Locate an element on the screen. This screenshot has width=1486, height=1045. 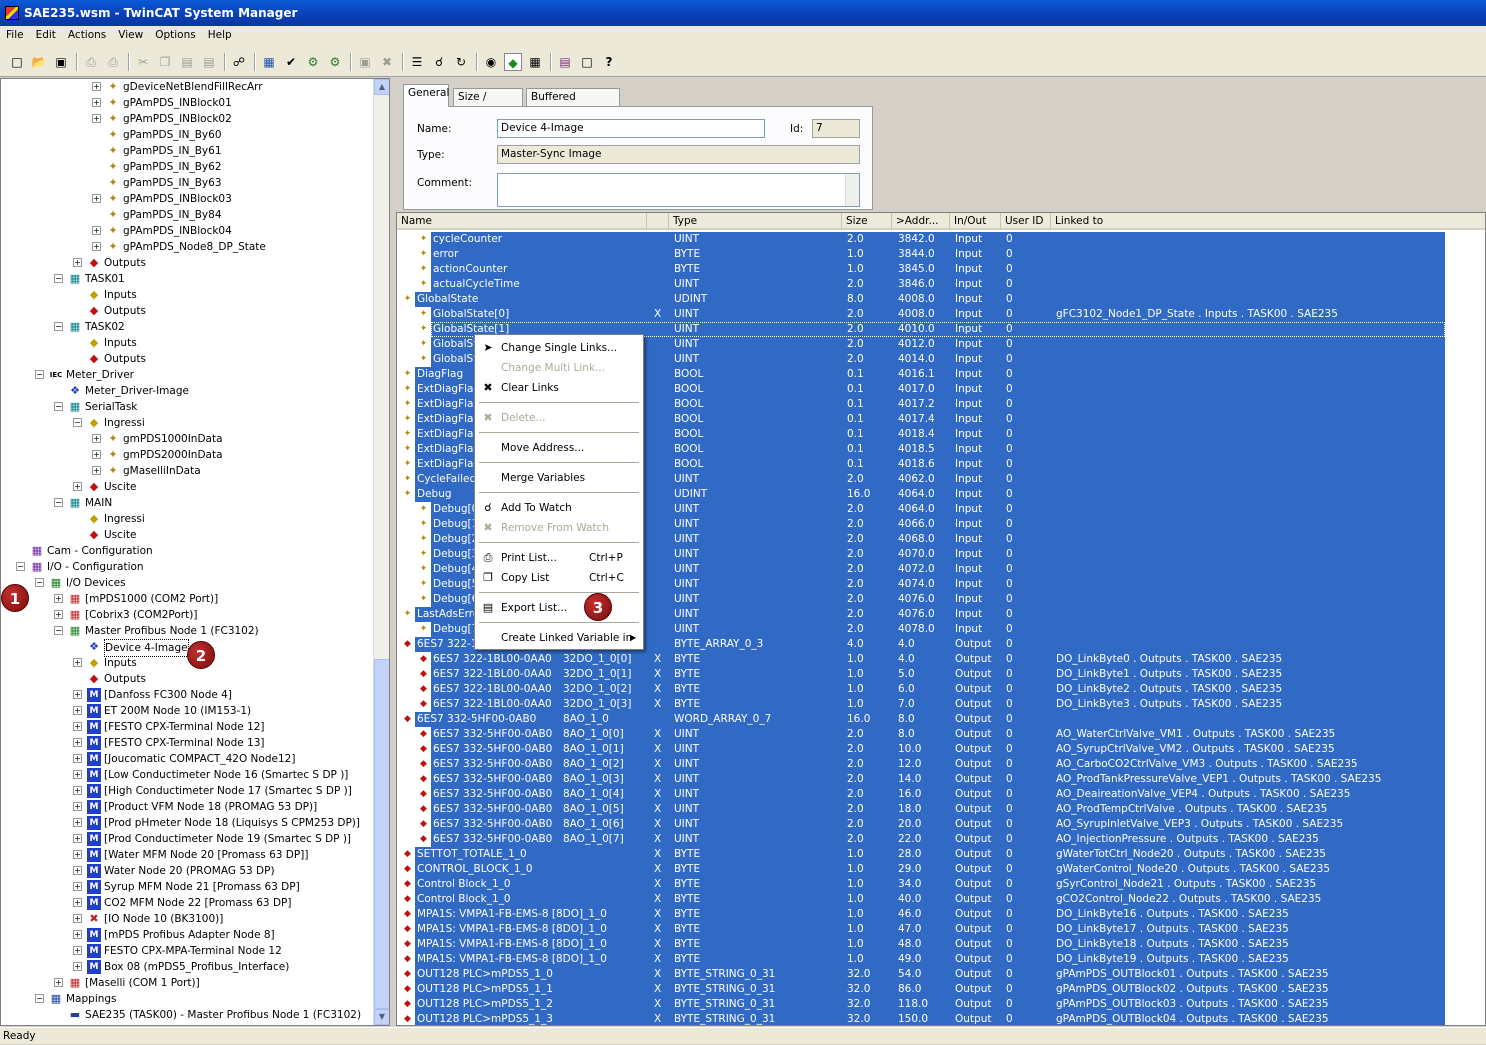
new-file-icon: □ is located at coordinates (17, 62).